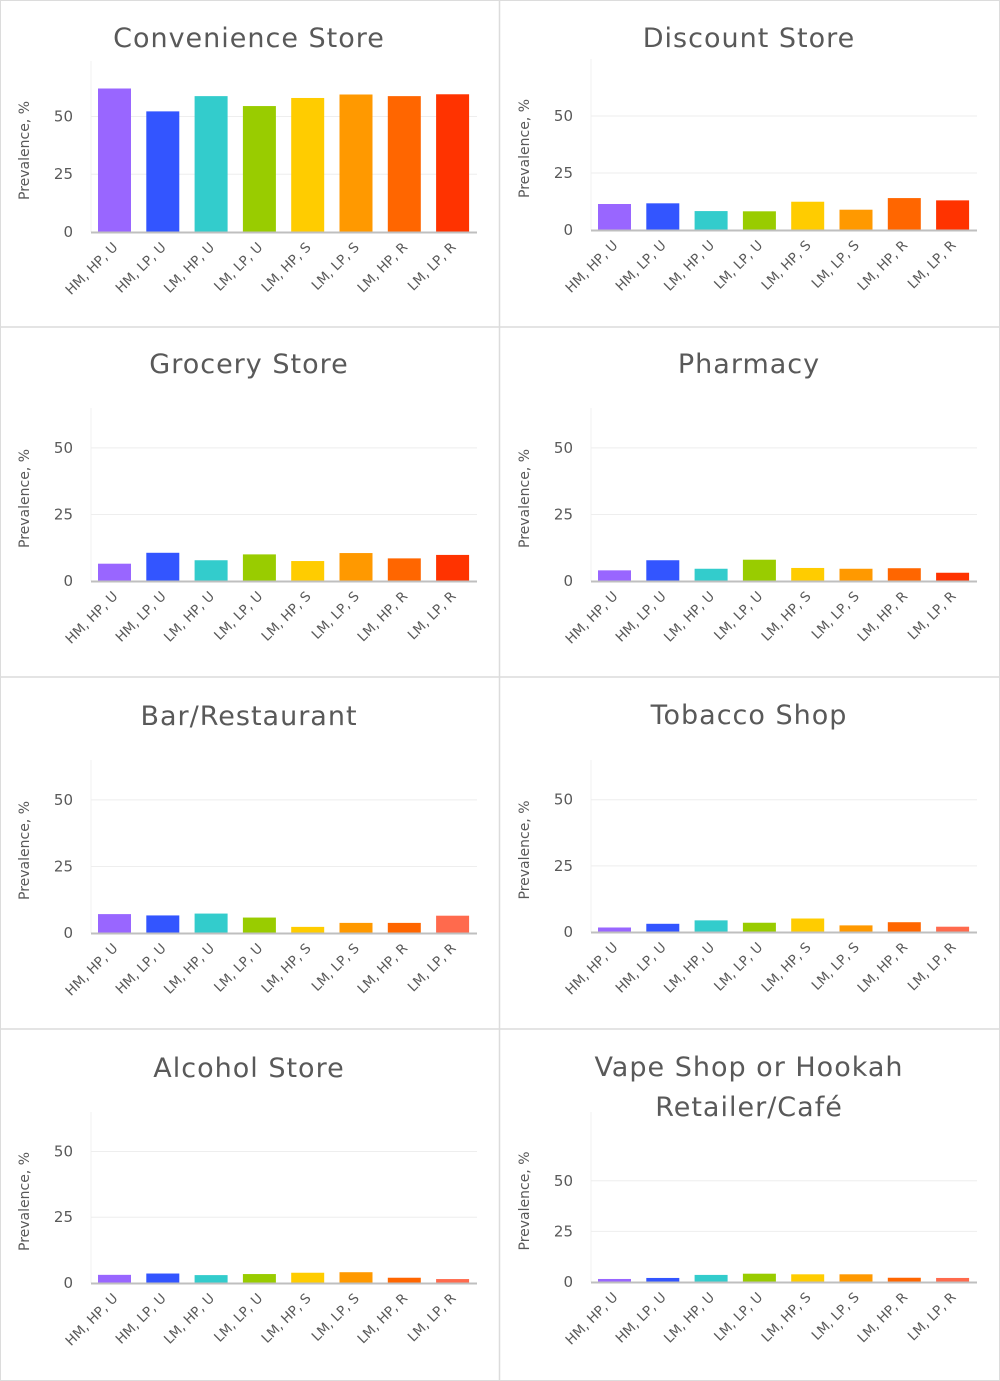  I want to click on chart-title: Vape Shop or Hookah, so click(748, 1067).